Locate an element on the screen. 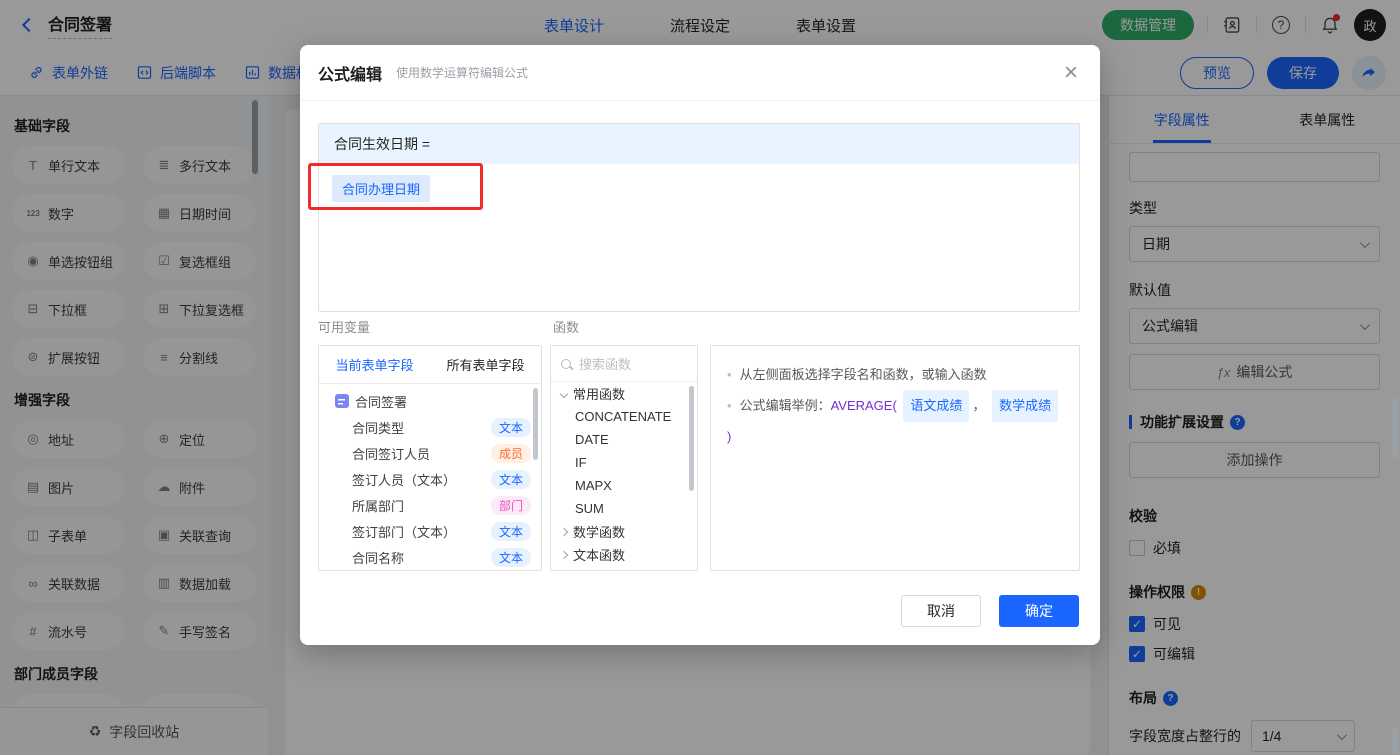 Image resolution: width=1400 pixels, height=755 pixels. function-item: SUM is located at coordinates (624, 508).